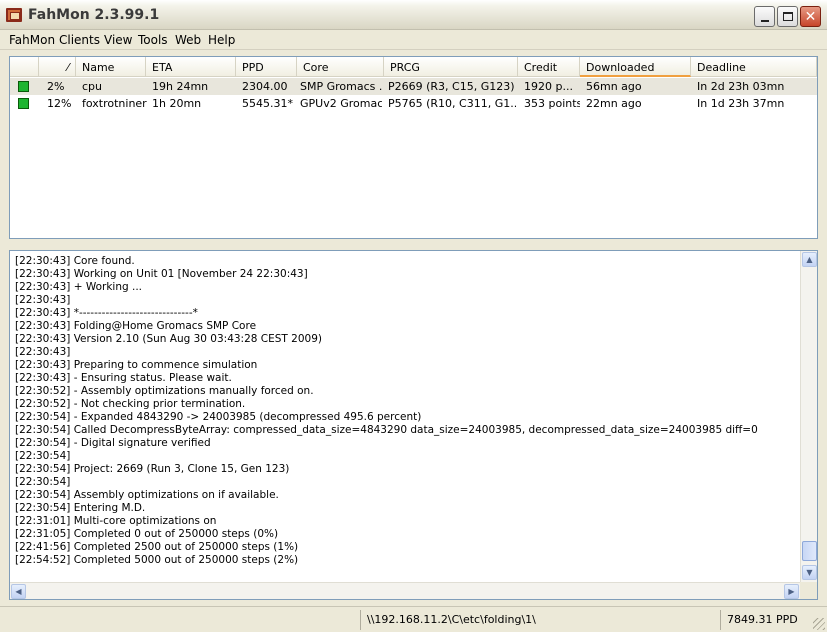 The image size is (827, 632). I want to click on fahmon-app-icon, so click(14, 15).